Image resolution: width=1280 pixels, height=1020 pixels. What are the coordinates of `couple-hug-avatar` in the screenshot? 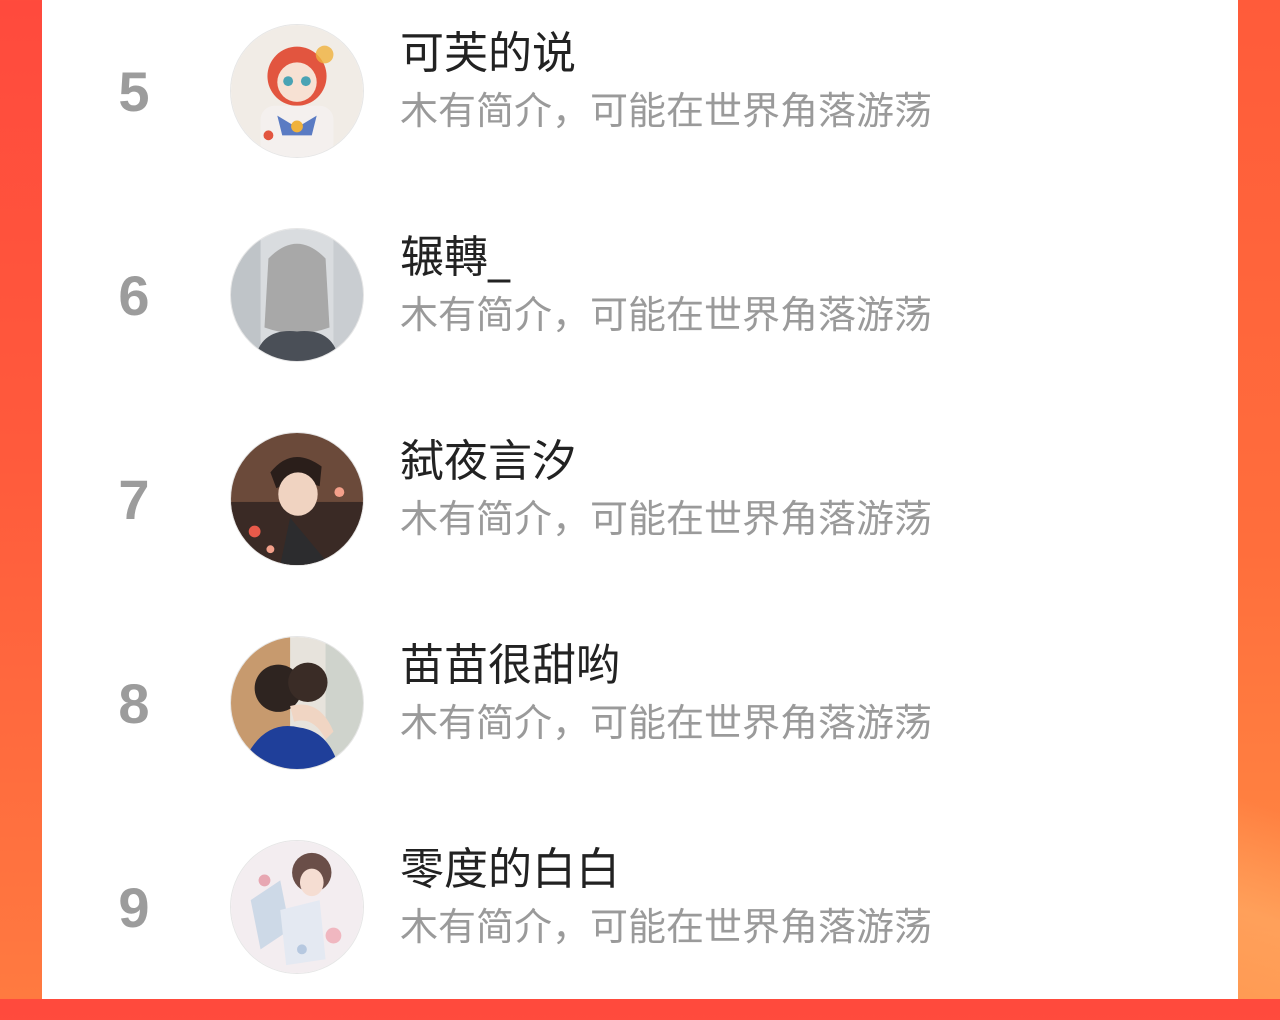 It's located at (297, 703).